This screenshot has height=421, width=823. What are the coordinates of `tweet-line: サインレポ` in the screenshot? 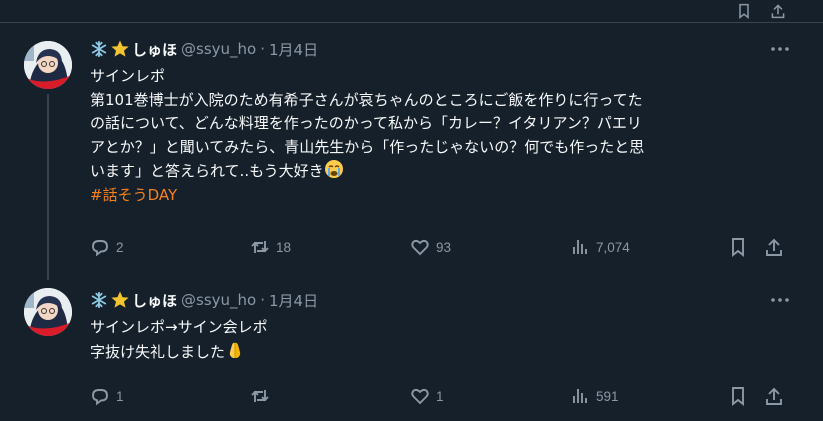 It's located at (128, 76).